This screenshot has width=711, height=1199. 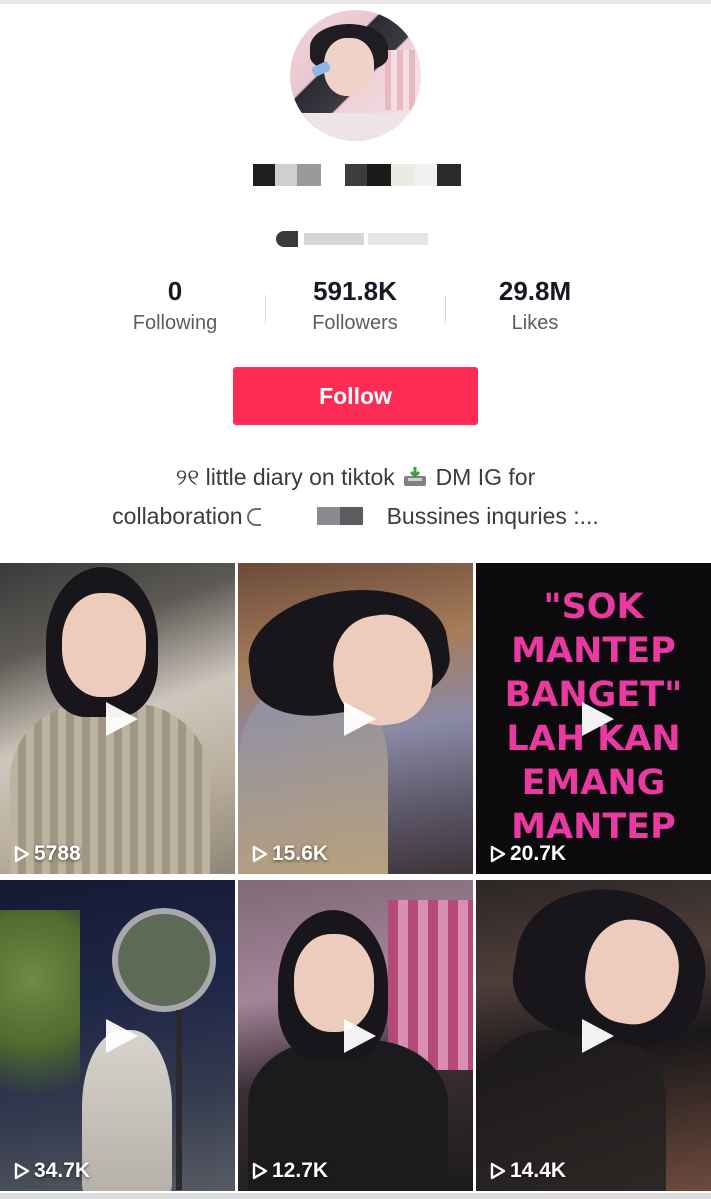 What do you see at coordinates (355, 2) in the screenshot?
I see `top-divider` at bounding box center [355, 2].